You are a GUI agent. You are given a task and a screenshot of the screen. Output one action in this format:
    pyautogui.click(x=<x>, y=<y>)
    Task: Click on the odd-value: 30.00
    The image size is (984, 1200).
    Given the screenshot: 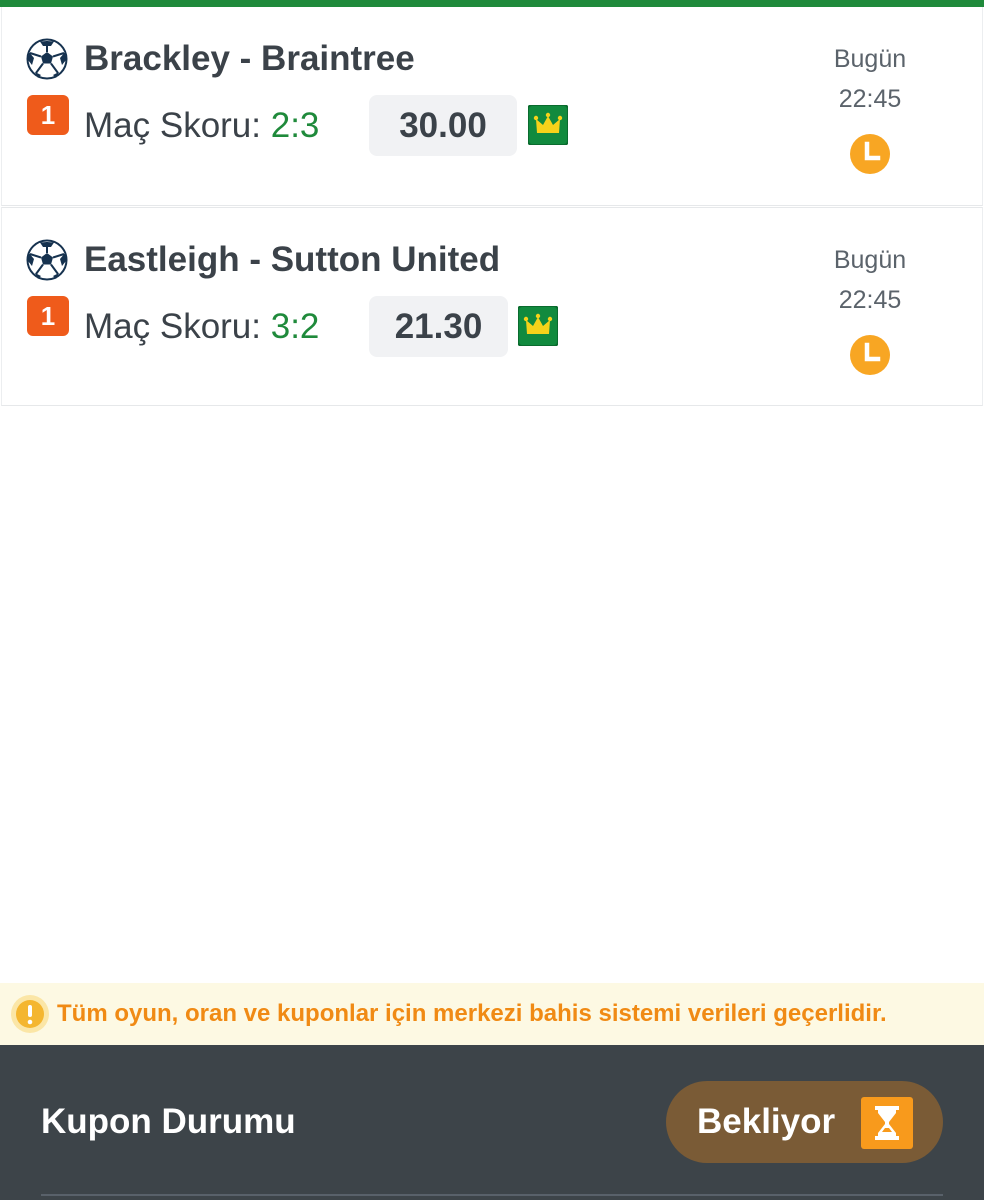 What is the action you would take?
    pyautogui.click(x=443, y=125)
    